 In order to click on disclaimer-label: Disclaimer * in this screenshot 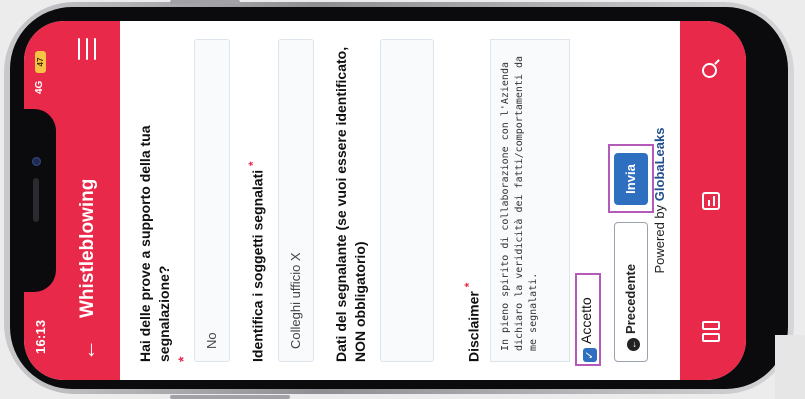, I will do `click(472, 202)`.